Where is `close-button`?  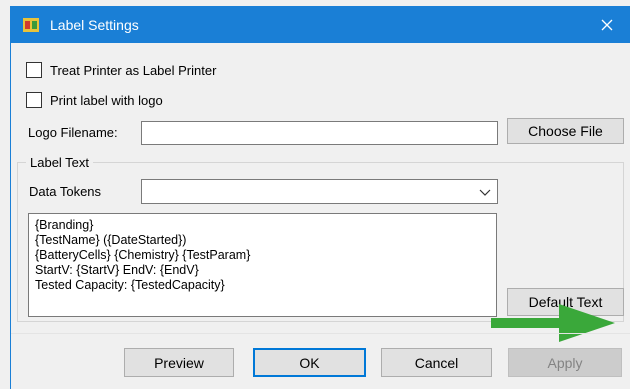
close-button is located at coordinates (607, 24).